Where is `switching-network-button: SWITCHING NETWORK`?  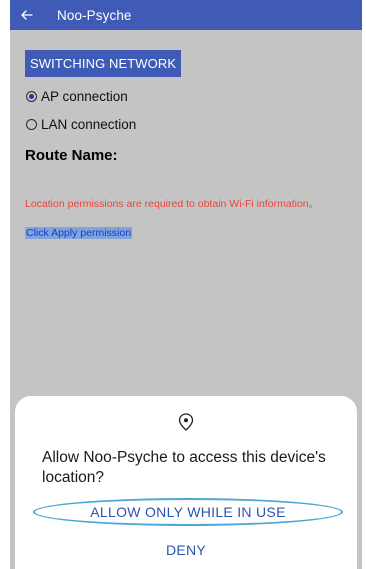 switching-network-button: SWITCHING NETWORK is located at coordinates (103, 63).